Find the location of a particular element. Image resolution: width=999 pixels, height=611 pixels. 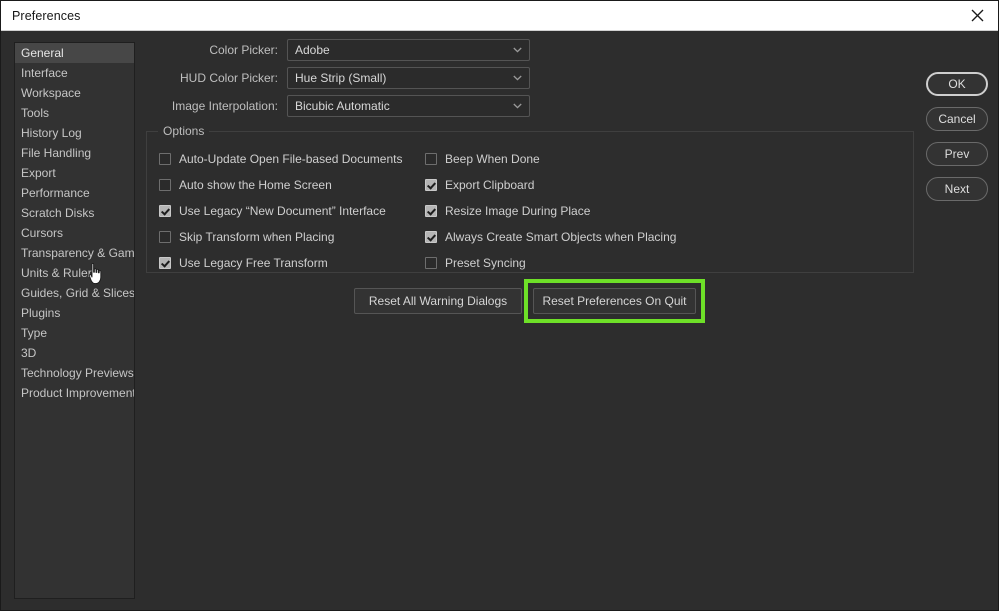

dropdown-value: Adobe is located at coordinates (312, 50).